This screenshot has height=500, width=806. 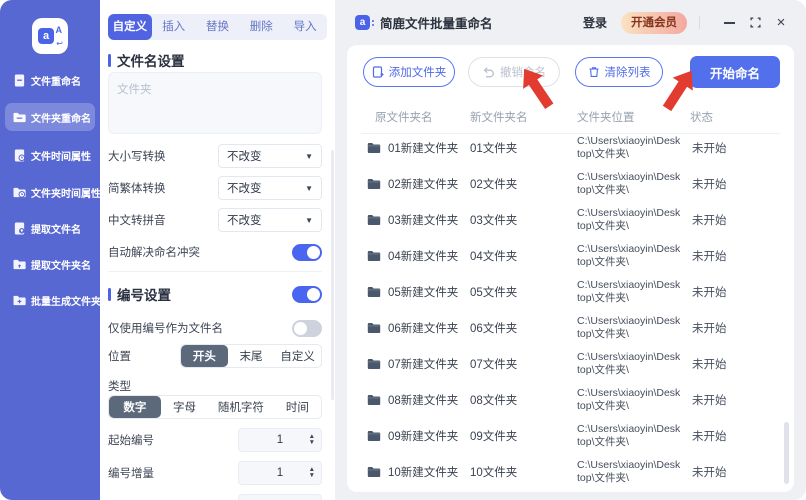 I want to click on tab-delete: 删除, so click(x=261, y=27).